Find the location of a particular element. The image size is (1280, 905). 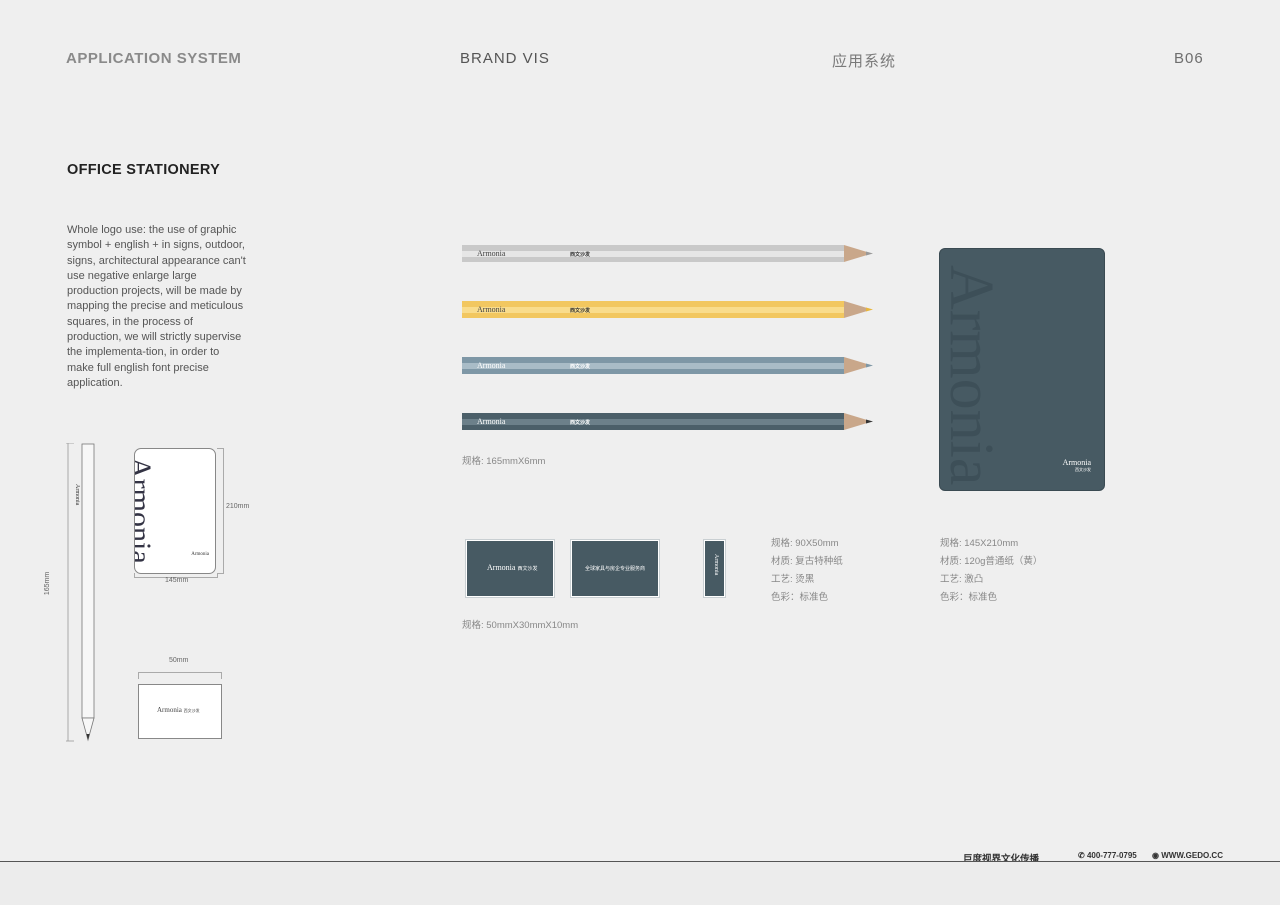

pencil-yellow is located at coordinates (669, 310).